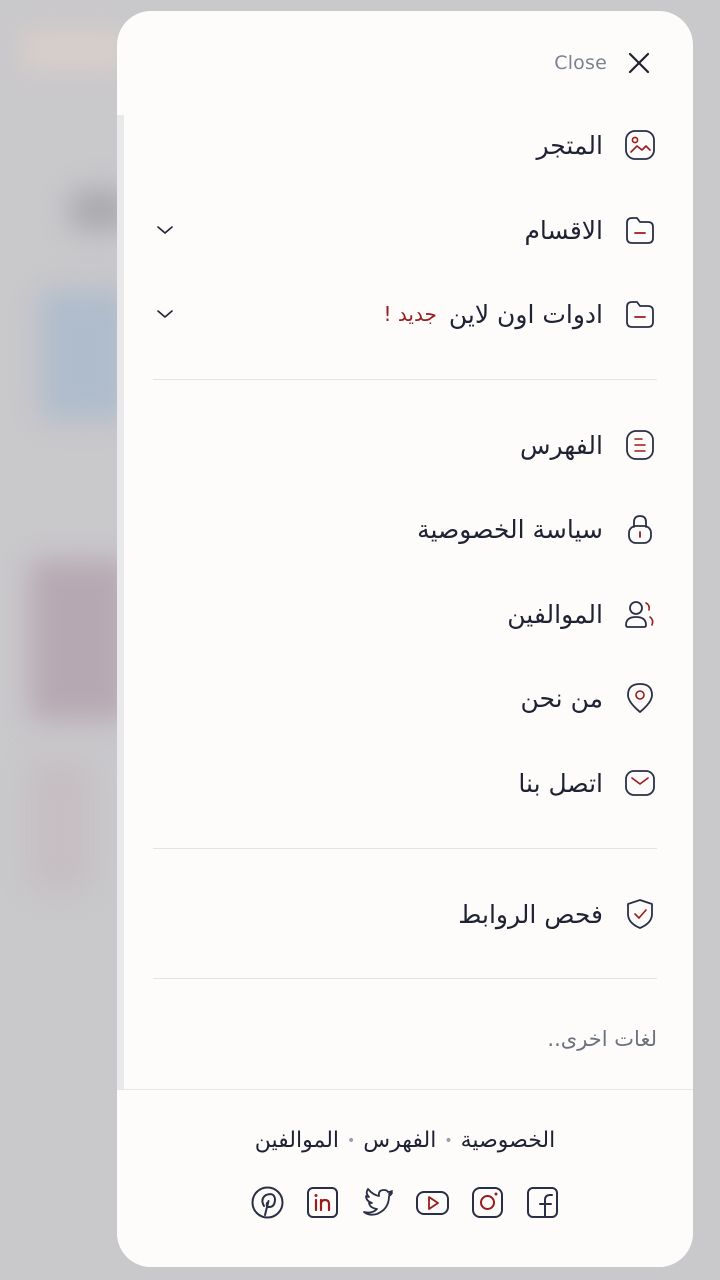  Describe the element at coordinates (640, 145) in the screenshot. I see `gallery-icon` at that location.